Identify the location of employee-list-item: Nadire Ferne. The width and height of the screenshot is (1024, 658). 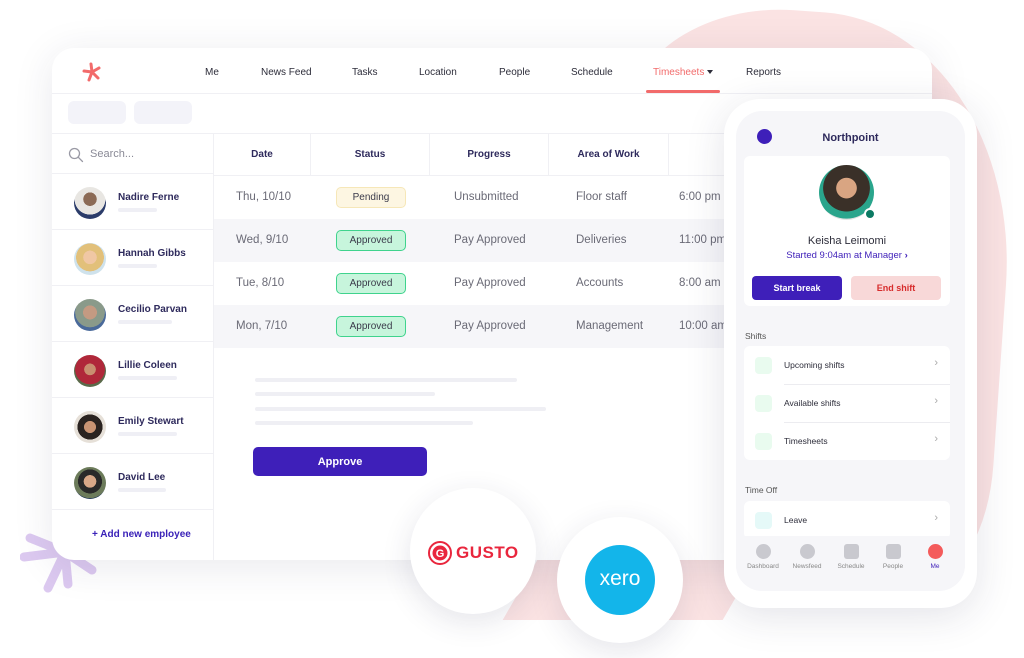
(133, 202).